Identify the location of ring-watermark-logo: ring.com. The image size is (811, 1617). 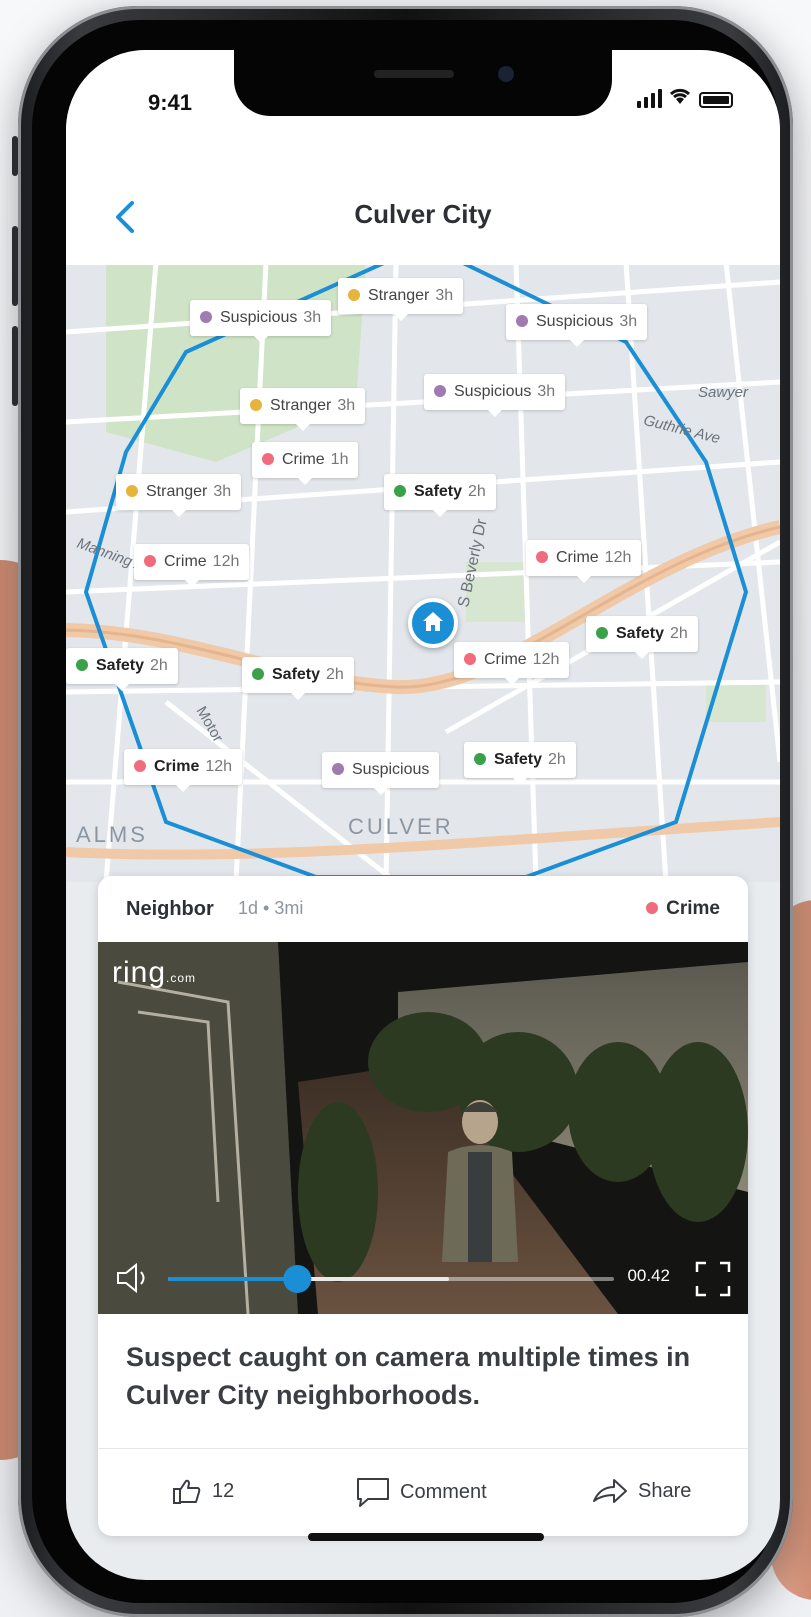
(154, 972).